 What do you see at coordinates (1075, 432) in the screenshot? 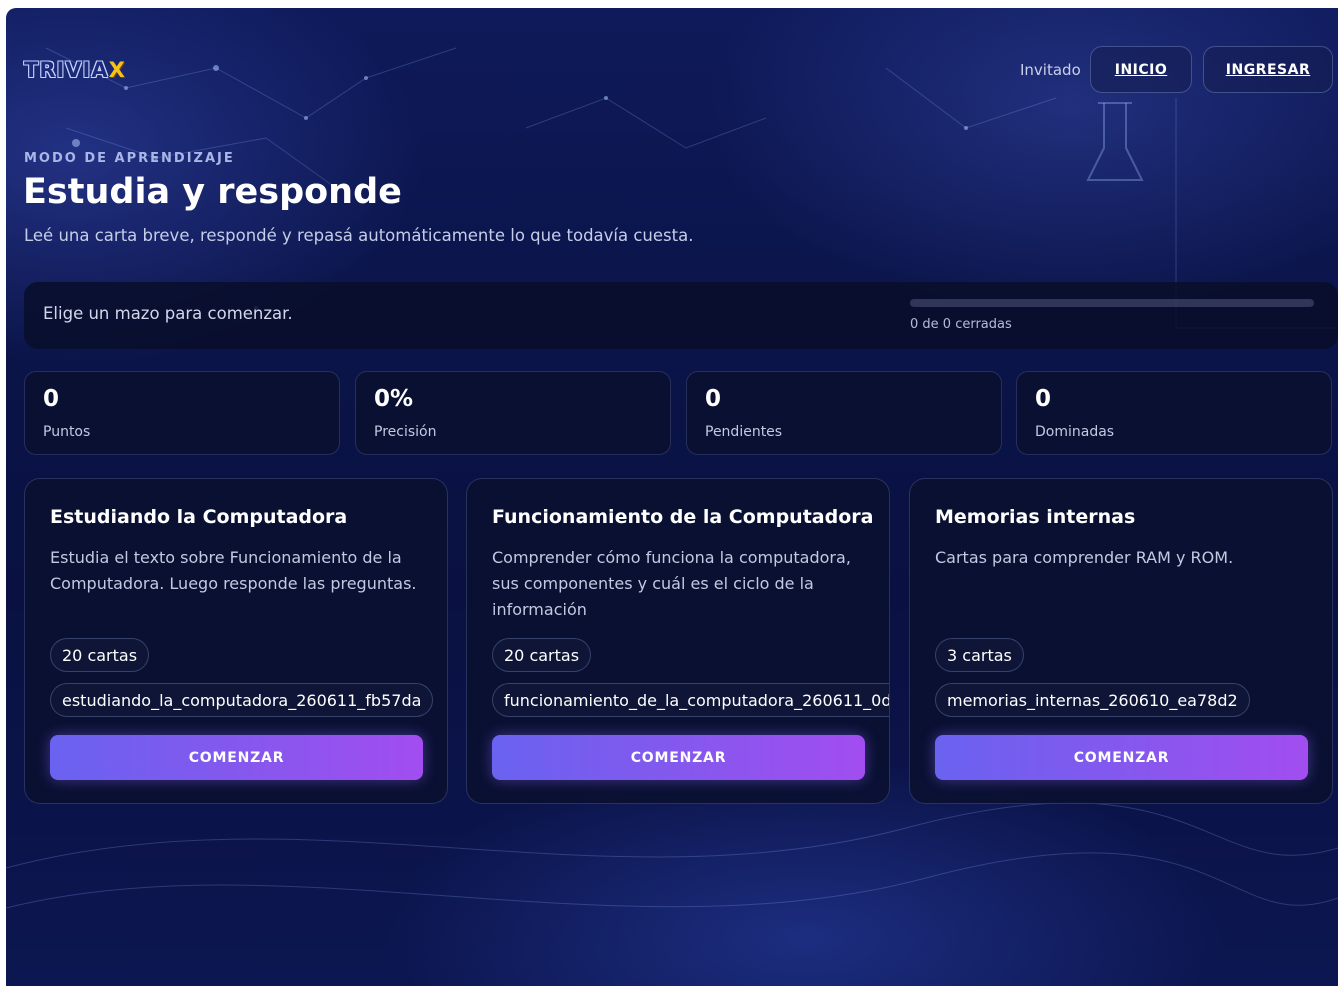
I see `stat-label: Dominadas` at bounding box center [1075, 432].